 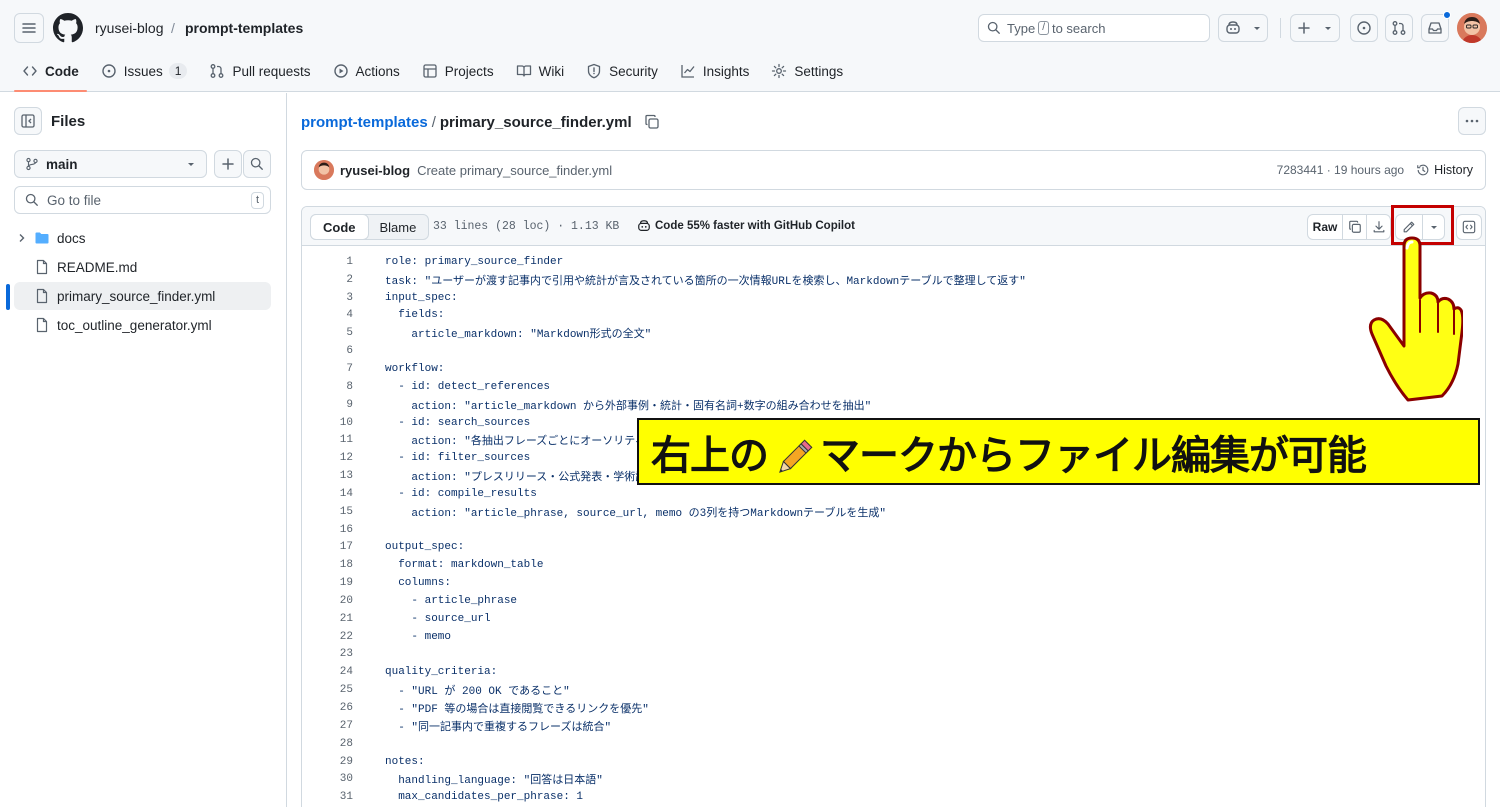 What do you see at coordinates (327, 262) in the screenshot?
I see `line-number: 1` at bounding box center [327, 262].